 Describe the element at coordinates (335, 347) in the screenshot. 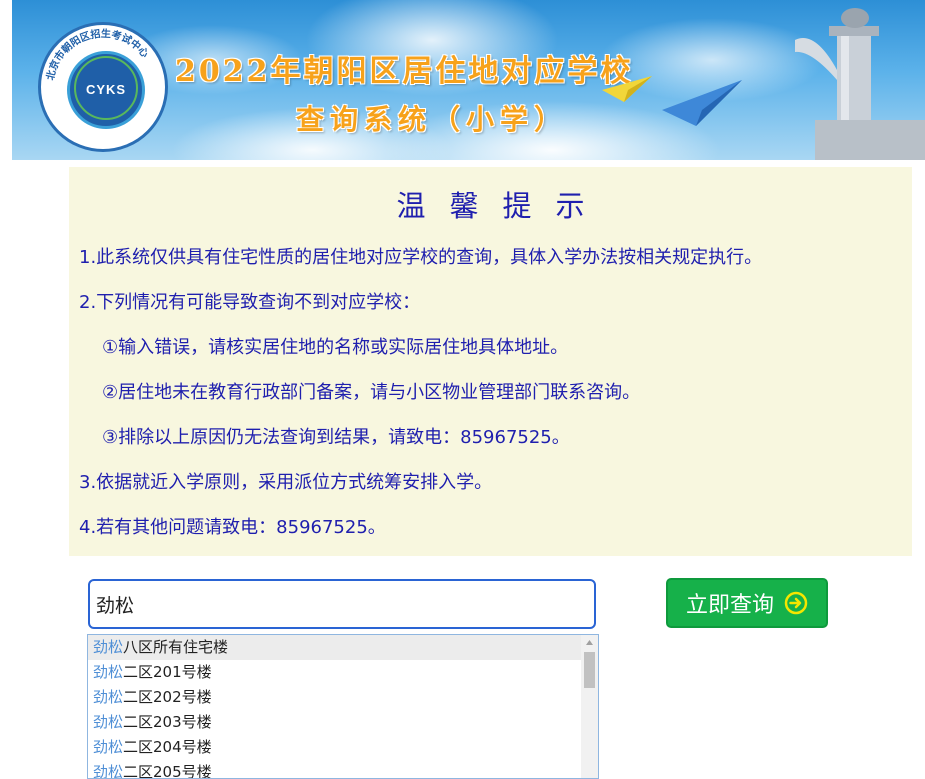

I see `notice-subitem-1: ①输入错误，请核实居住地的名称或实际居住地具体地址。` at that location.